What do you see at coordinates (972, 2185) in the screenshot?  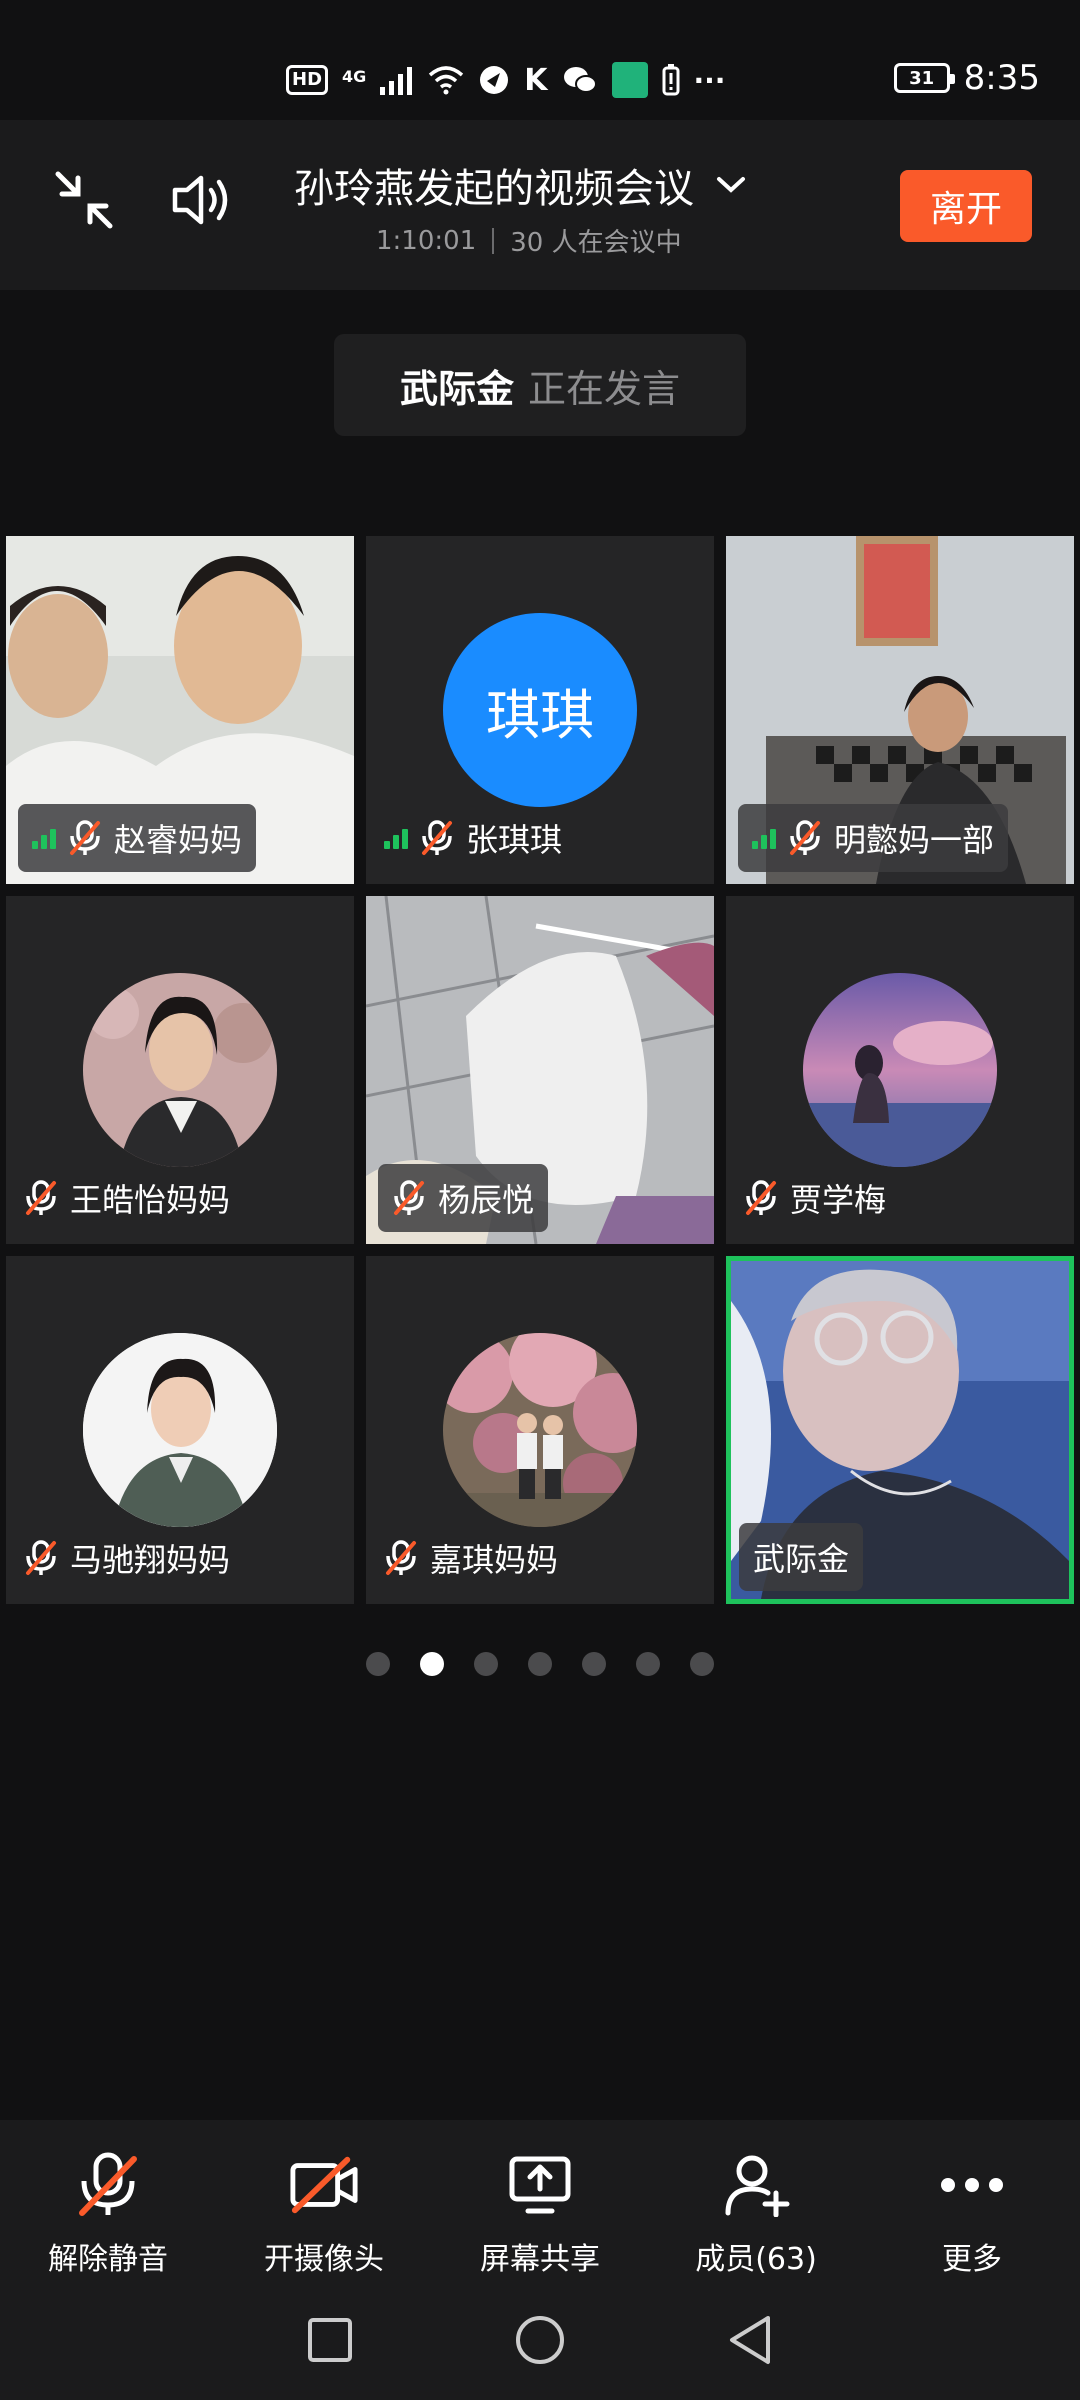 I see `more-dots-icon` at bounding box center [972, 2185].